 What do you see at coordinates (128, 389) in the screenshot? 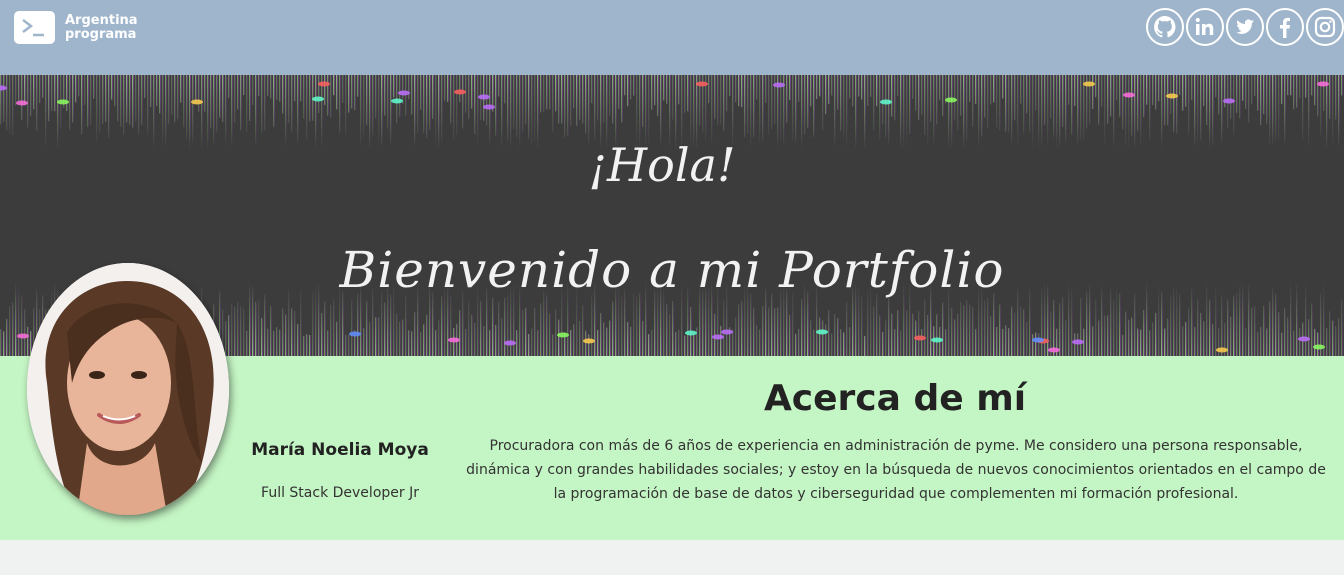
I see `profile-photo` at bounding box center [128, 389].